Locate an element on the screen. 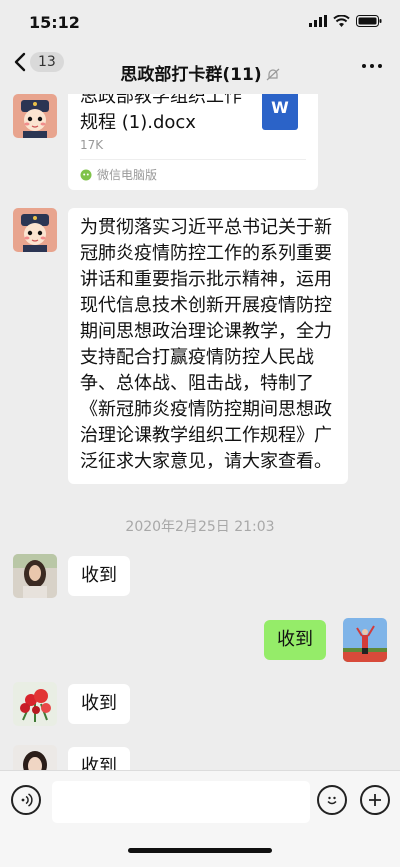 Image resolution: width=400 pixels, height=867 pixels. timestamp: 2020年2月25日 21:03 is located at coordinates (200, 527).